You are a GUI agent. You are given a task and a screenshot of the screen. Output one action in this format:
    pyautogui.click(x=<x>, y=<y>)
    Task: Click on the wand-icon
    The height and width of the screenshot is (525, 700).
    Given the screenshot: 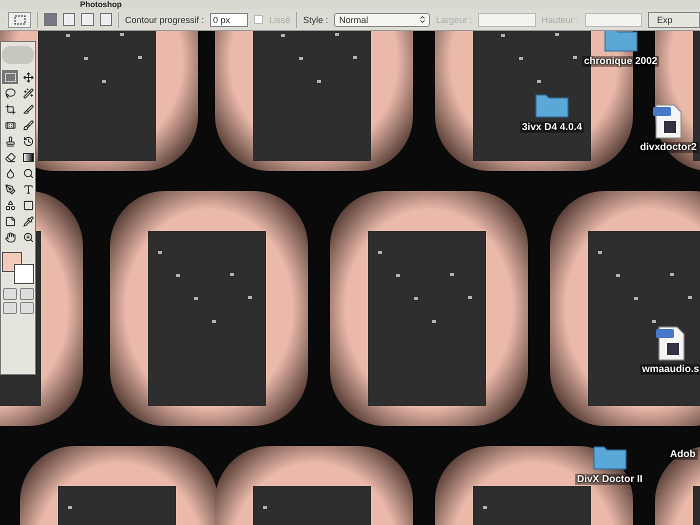 What is the action you would take?
    pyautogui.click(x=28, y=93)
    